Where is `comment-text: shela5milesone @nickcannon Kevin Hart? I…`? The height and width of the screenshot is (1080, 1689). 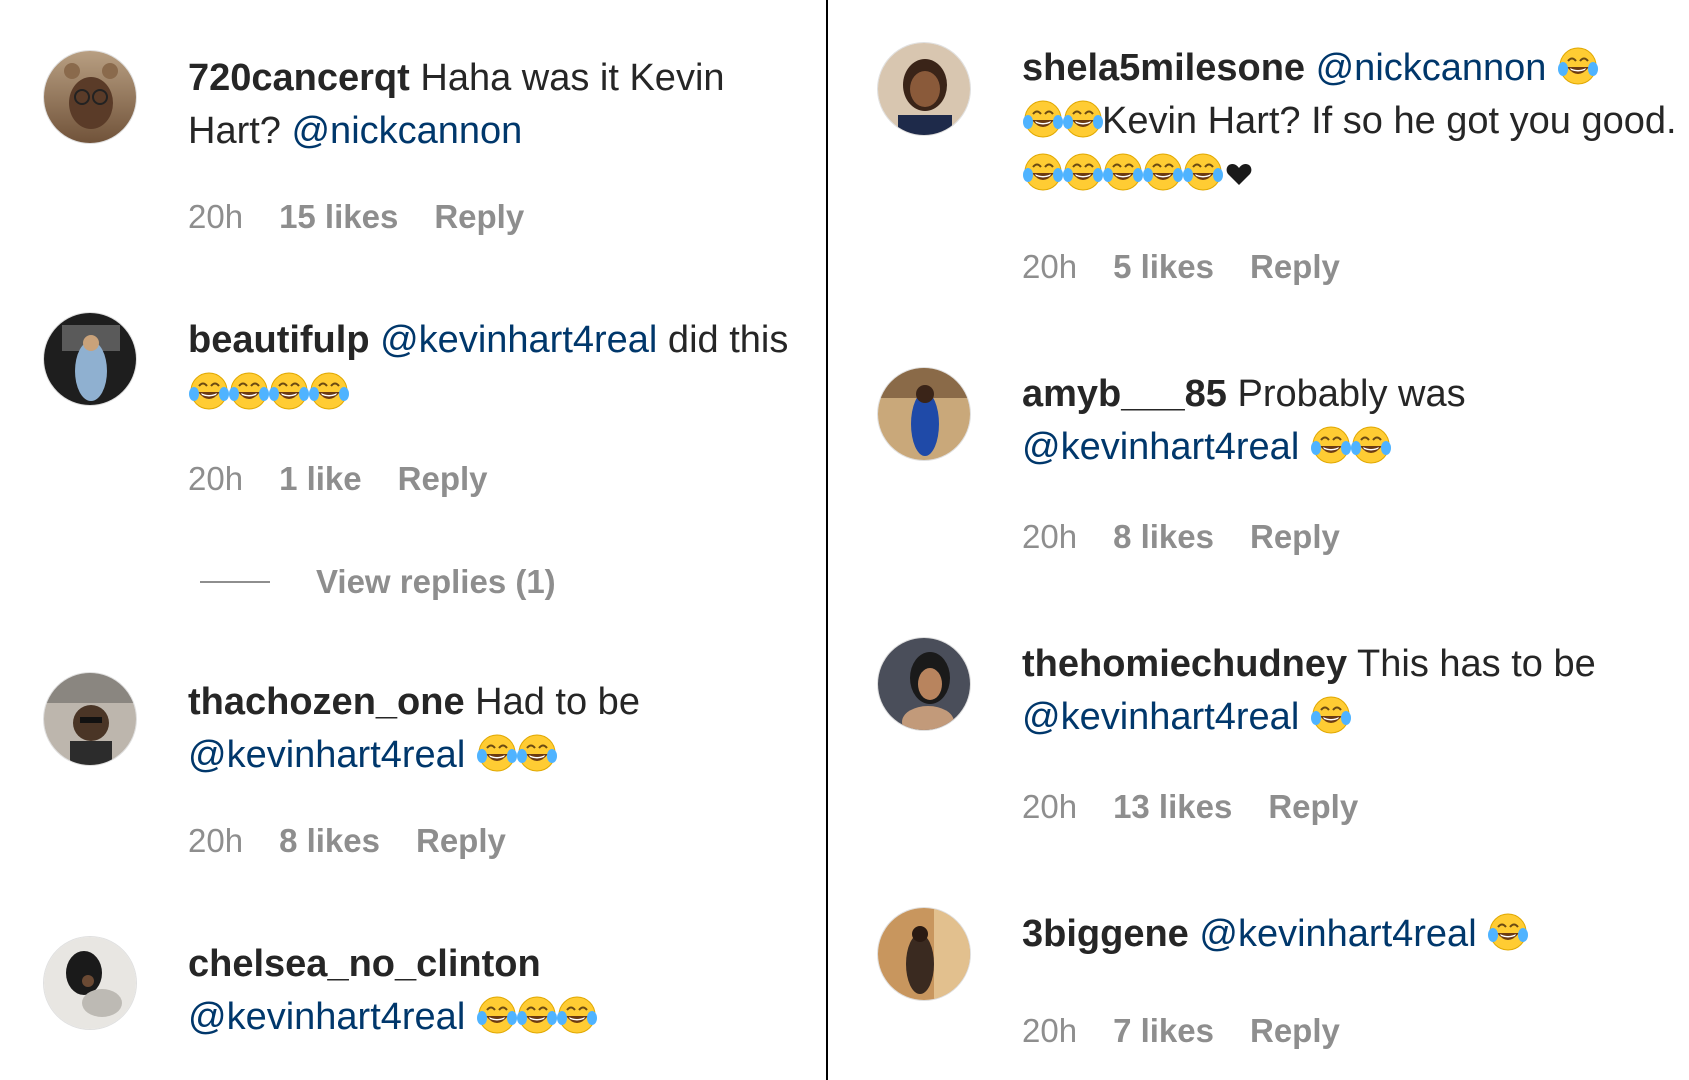 comment-text: shela5milesone @nickcannon Kevin Hart? I… is located at coordinates (1352, 121).